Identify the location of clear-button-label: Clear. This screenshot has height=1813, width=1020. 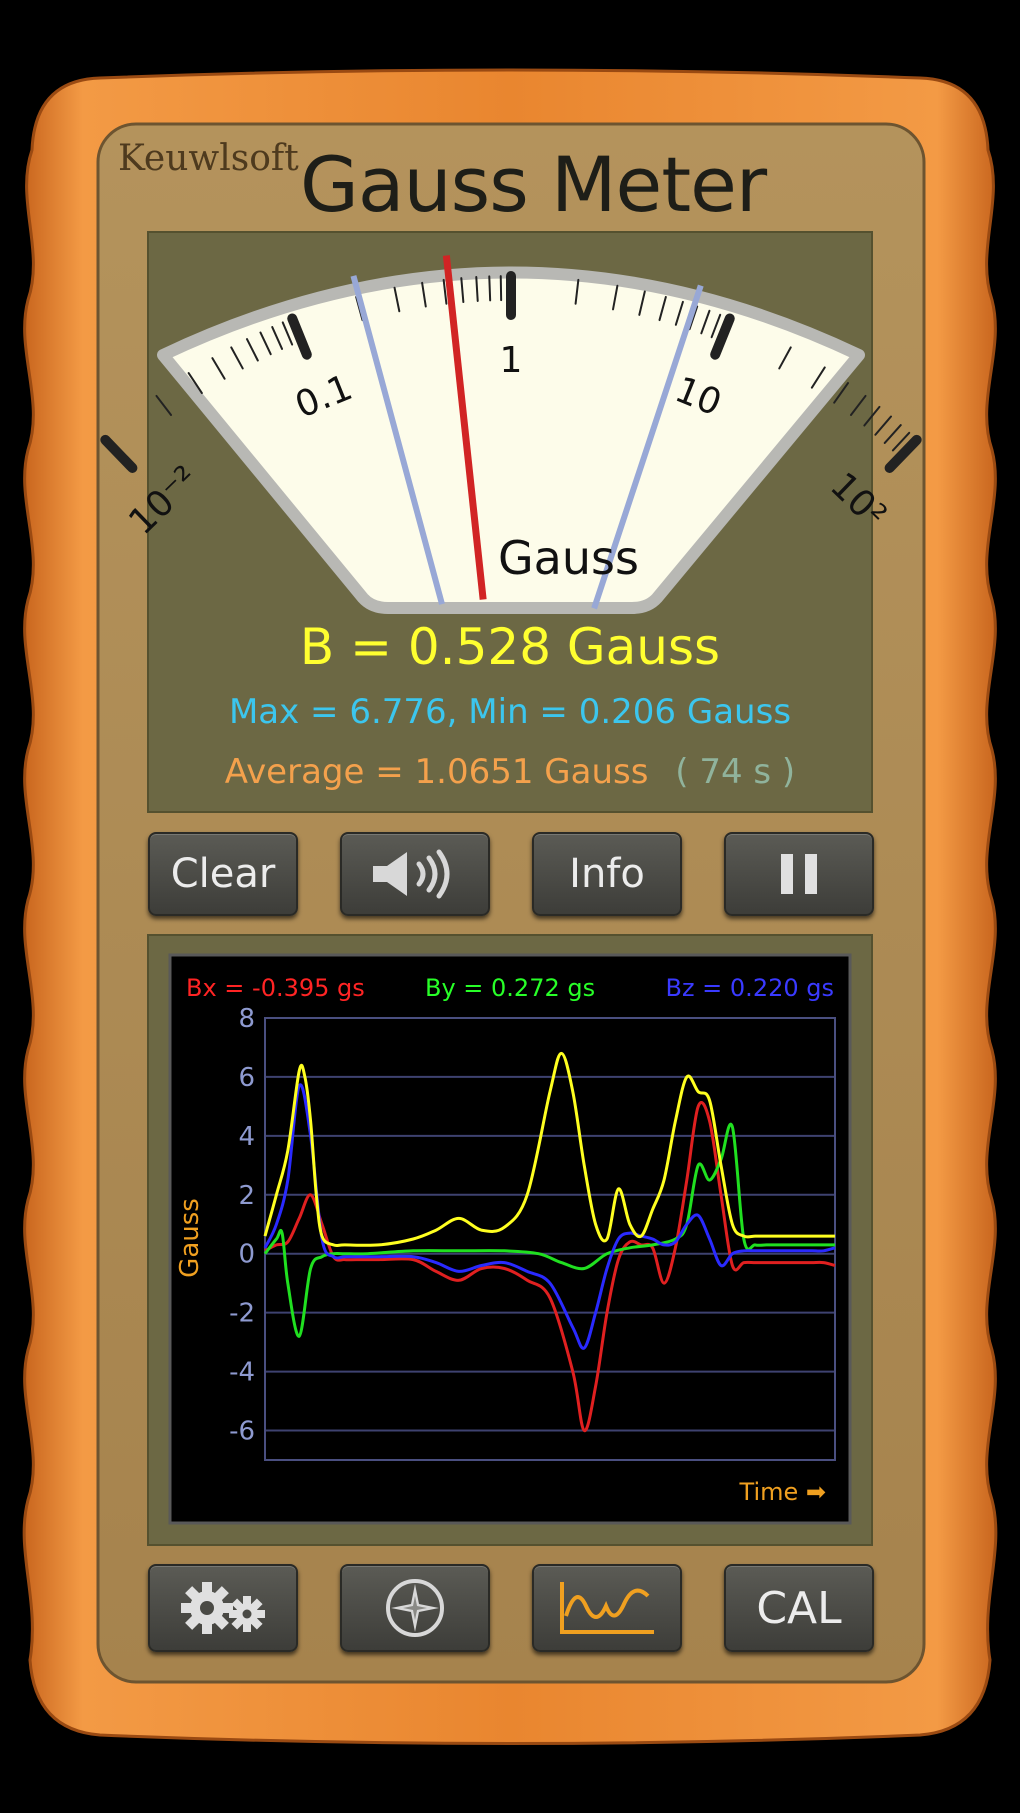
(223, 874).